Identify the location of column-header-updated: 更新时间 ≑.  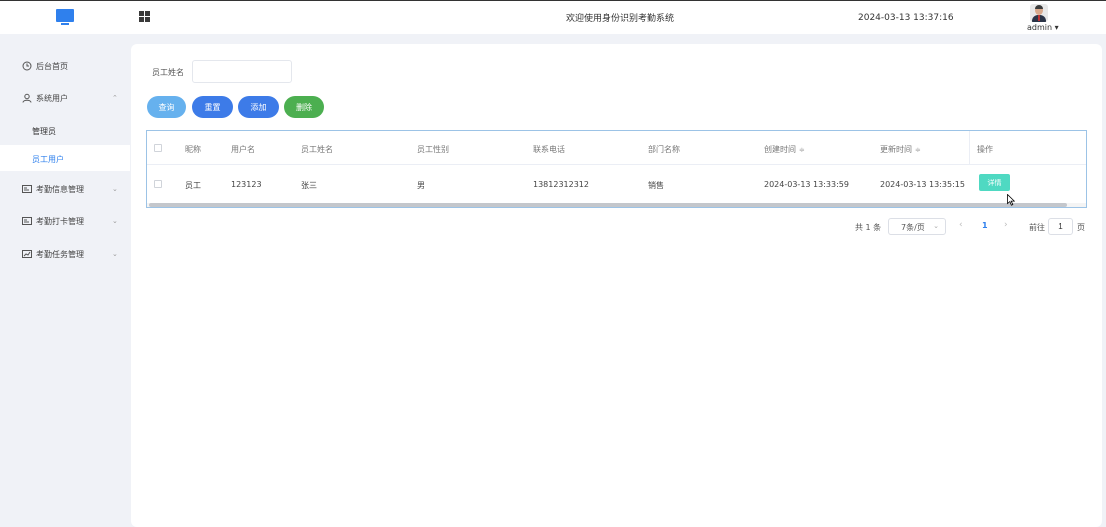
(900, 149).